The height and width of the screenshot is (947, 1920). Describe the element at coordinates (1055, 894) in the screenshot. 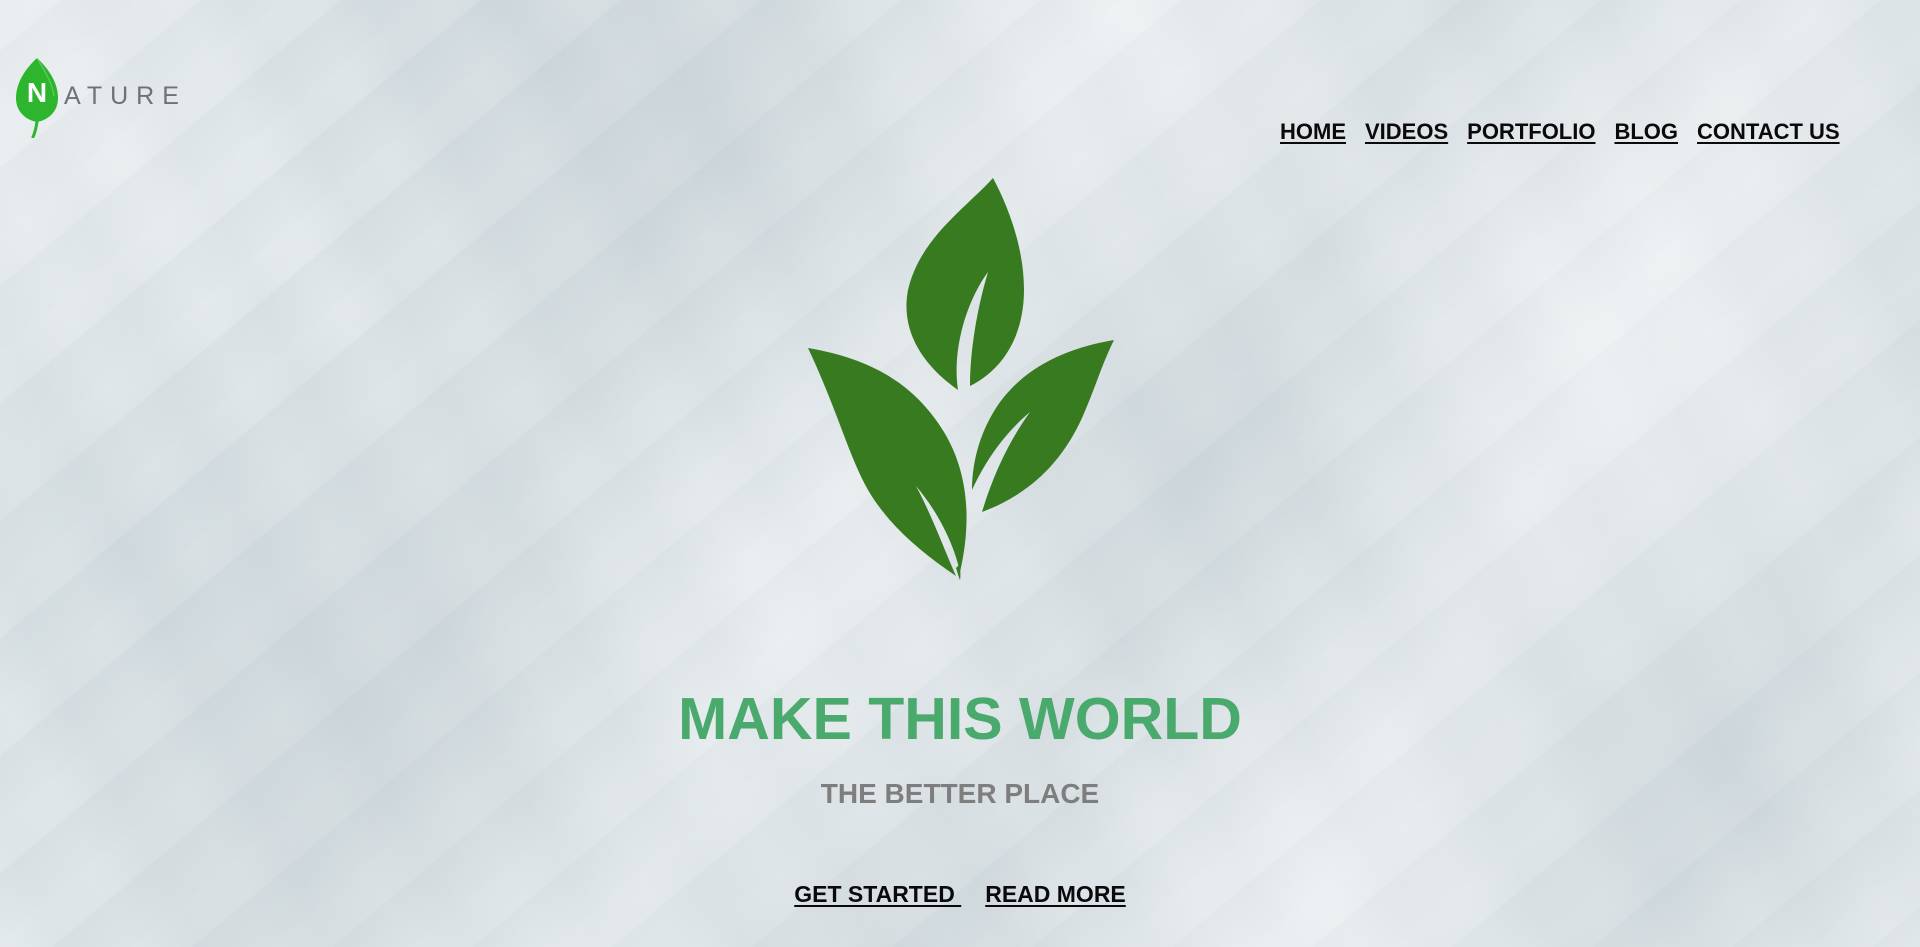

I see `read-more-button: READ MORE` at that location.